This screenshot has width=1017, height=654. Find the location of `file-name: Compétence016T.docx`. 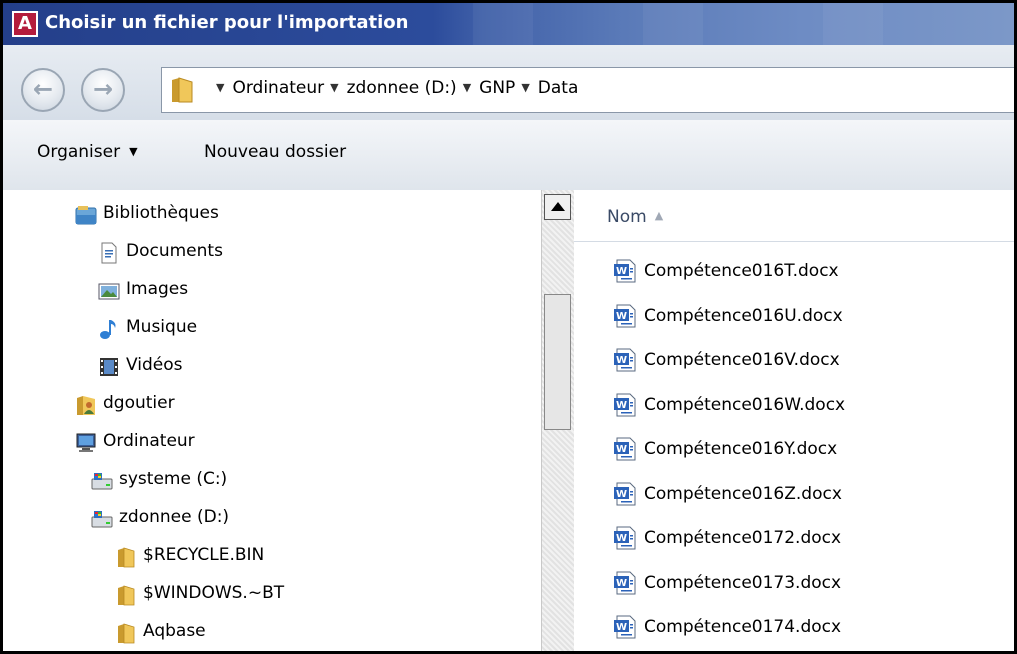

file-name: Compétence016T.docx is located at coordinates (741, 271).